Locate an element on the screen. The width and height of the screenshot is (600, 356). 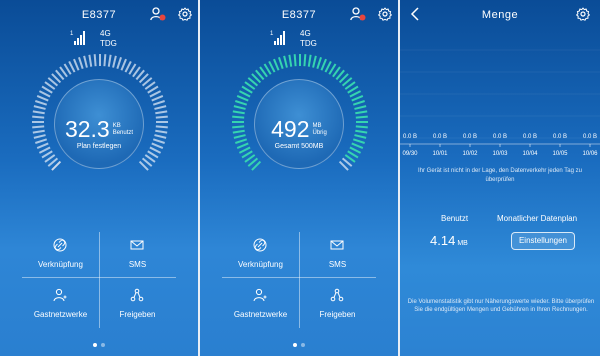
used-unit: MB is located at coordinates (462, 243).